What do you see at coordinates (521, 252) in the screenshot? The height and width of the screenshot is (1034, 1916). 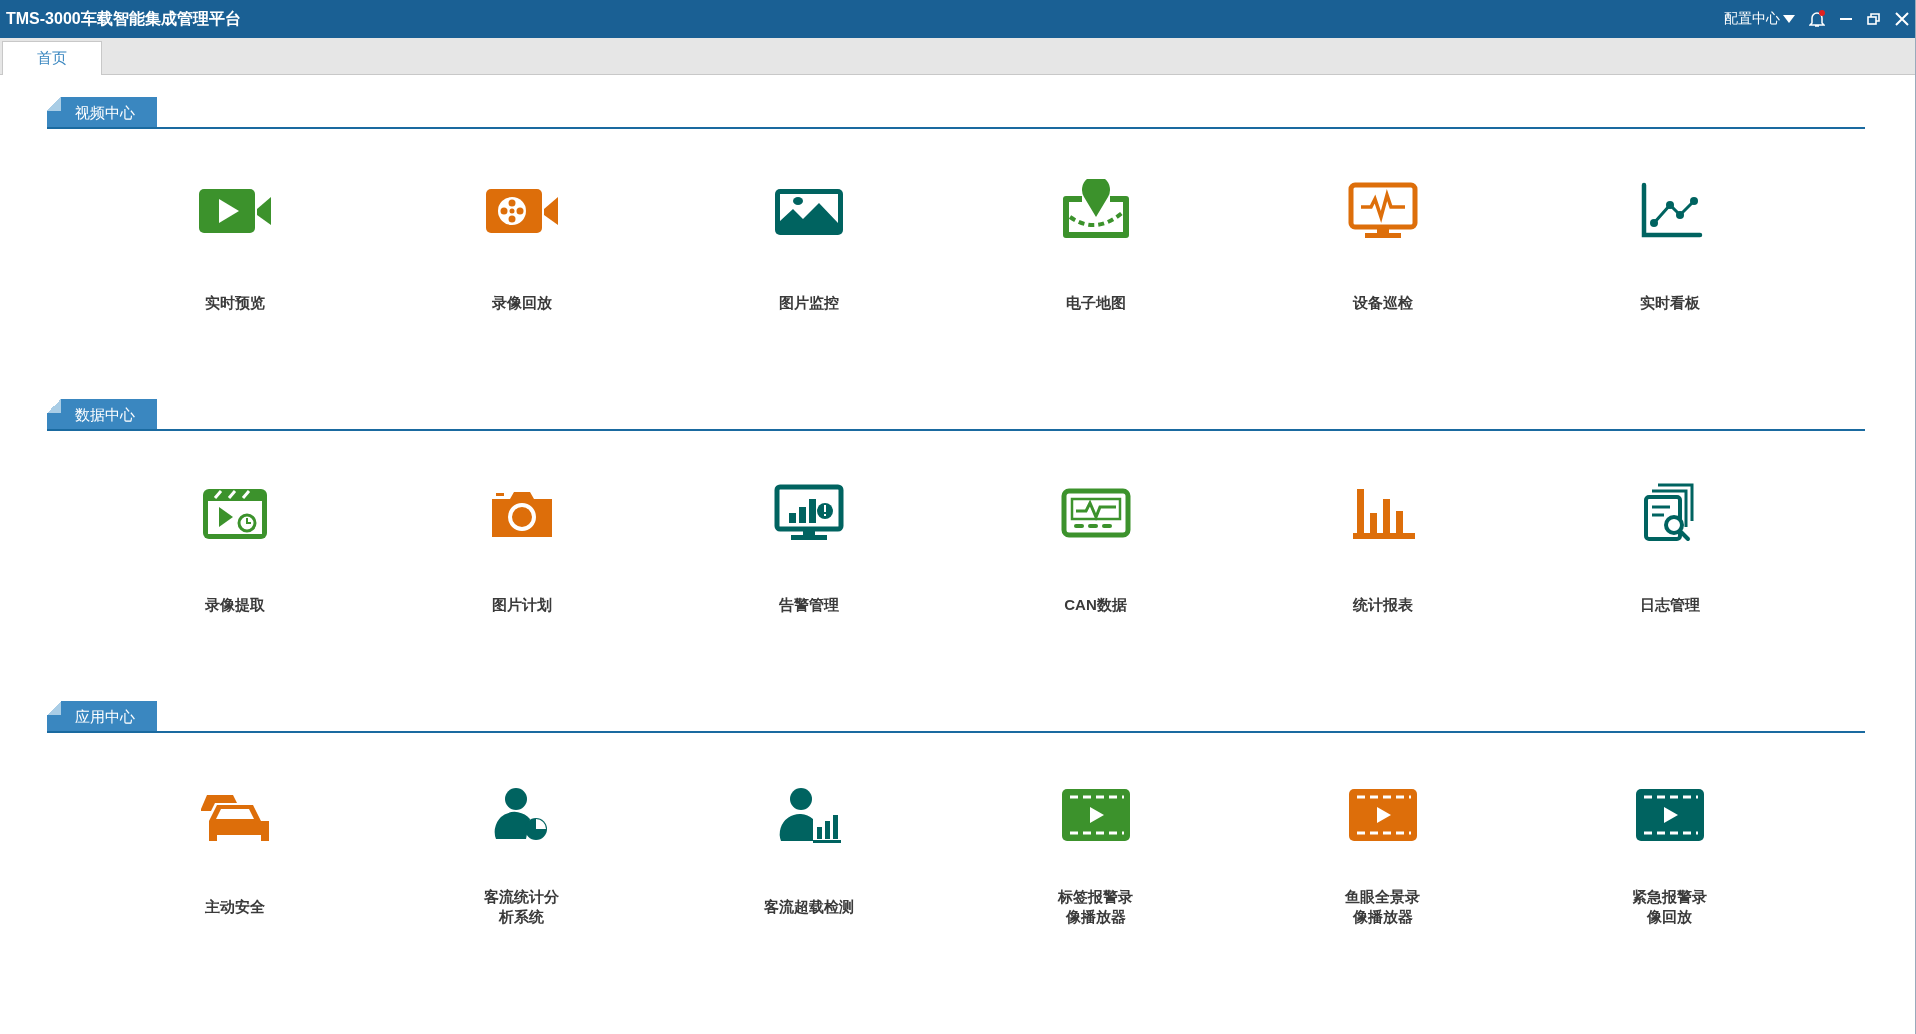 I see `app-tile: 录像回放` at bounding box center [521, 252].